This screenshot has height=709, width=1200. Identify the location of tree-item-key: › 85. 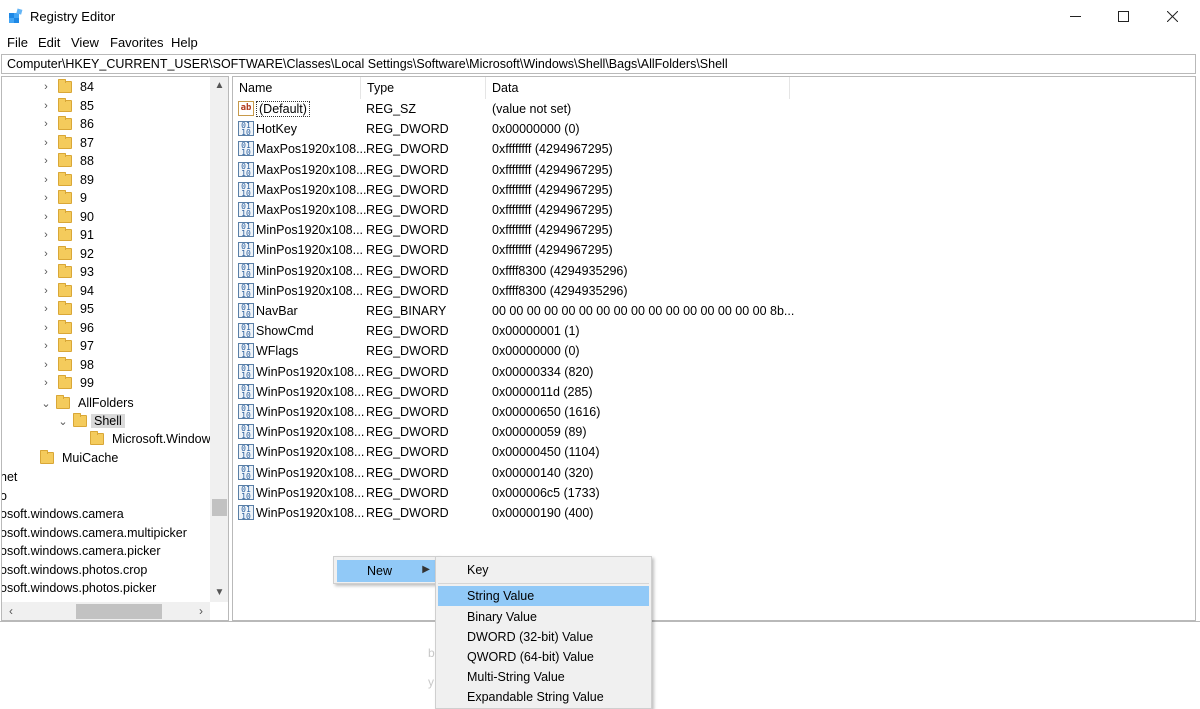
(67, 106).